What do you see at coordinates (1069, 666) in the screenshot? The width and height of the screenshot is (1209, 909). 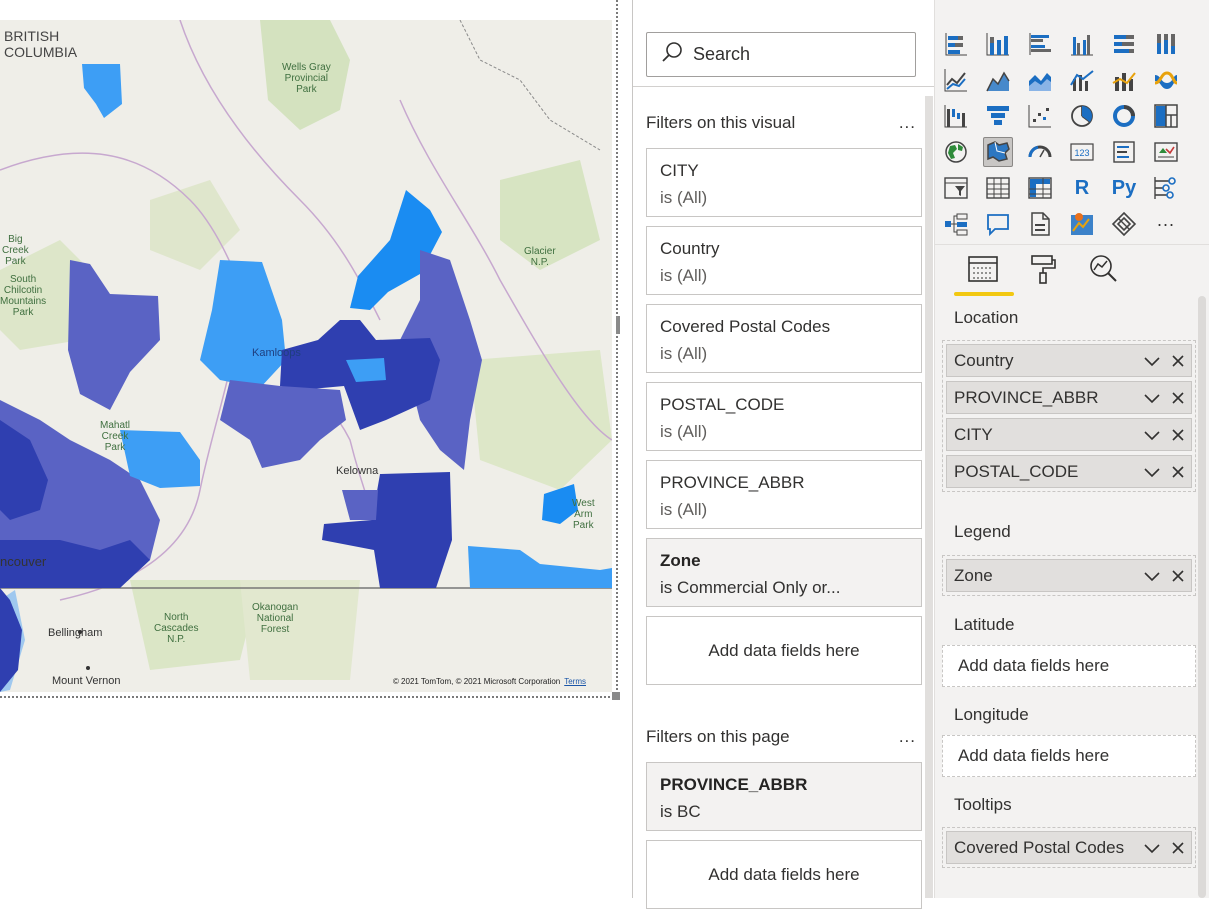 I see `latitude-add-field: Add data fields here` at bounding box center [1069, 666].